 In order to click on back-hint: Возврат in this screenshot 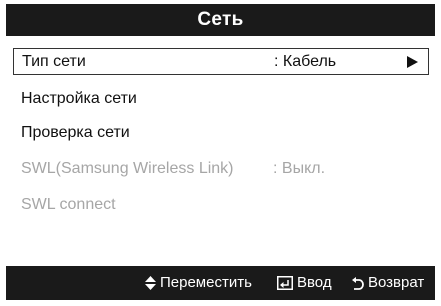, I will do `click(388, 283)`.